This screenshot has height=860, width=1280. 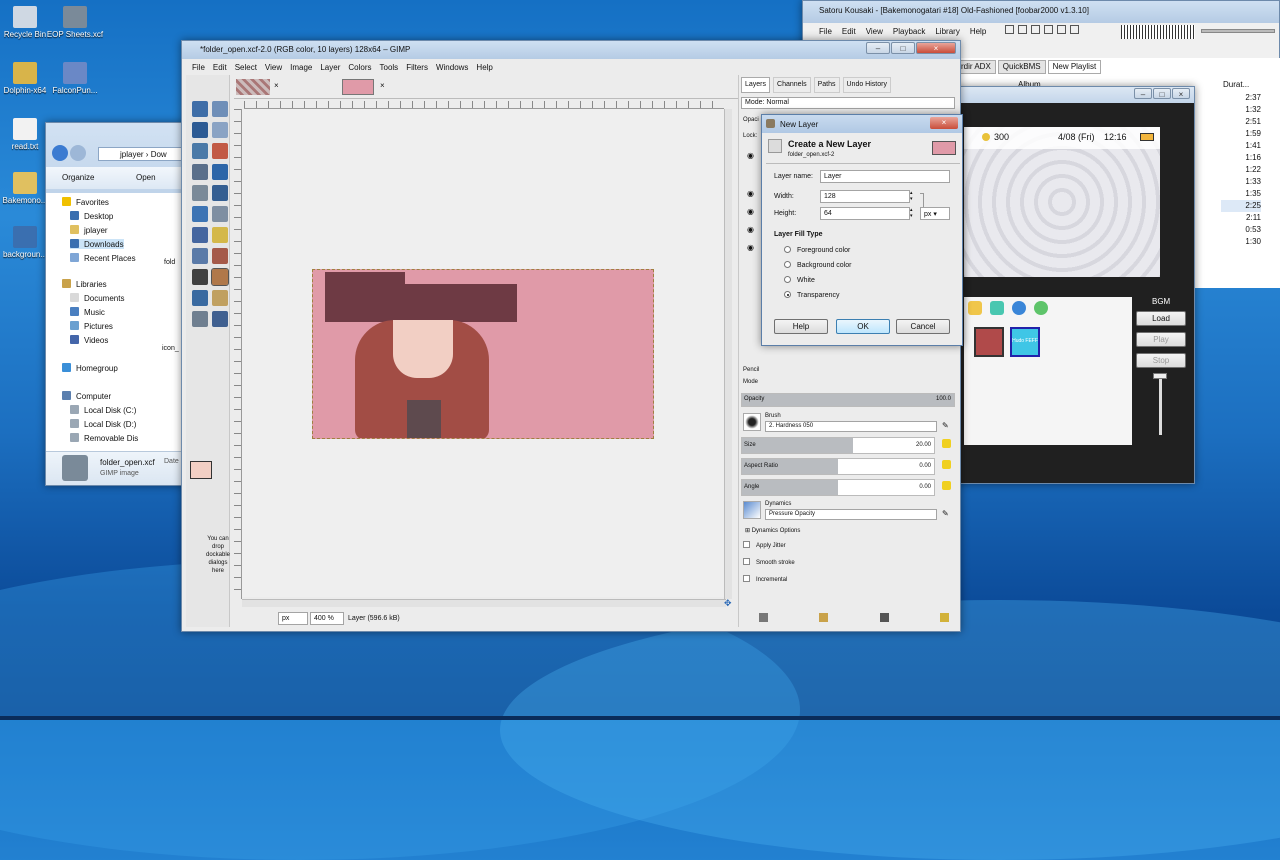 What do you see at coordinates (85, 202) in the screenshot?
I see `favorites-header: Favorites` at bounding box center [85, 202].